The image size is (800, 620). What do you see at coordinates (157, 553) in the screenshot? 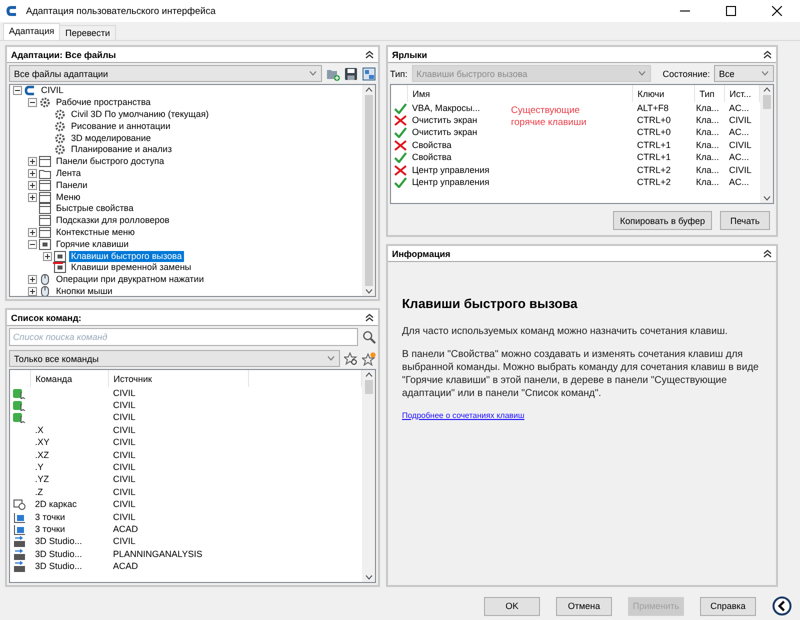
I see `table-cell: PLANNINGANALYSIS` at bounding box center [157, 553].